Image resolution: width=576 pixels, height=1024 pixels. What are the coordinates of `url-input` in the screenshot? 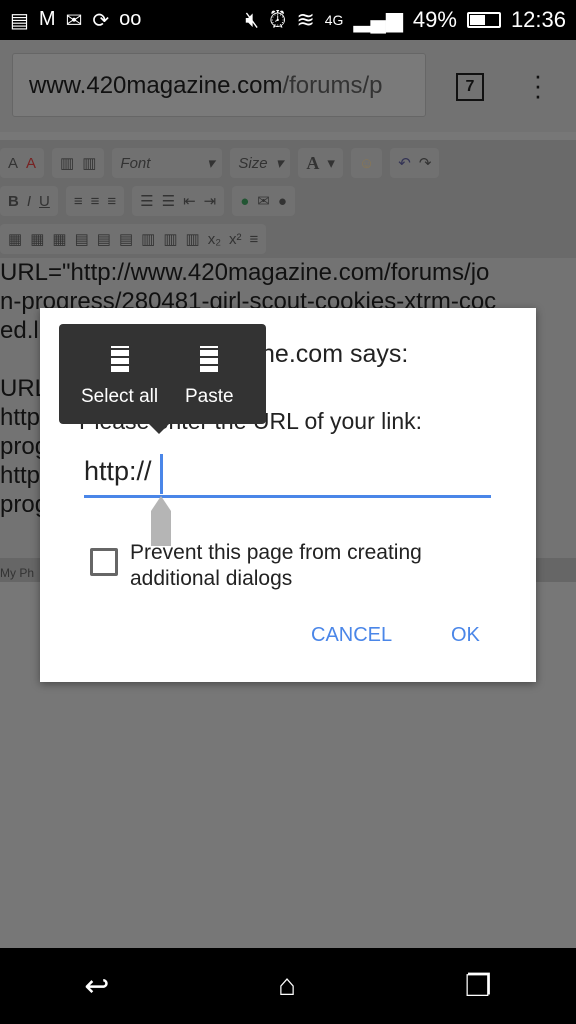 It's located at (287, 473).